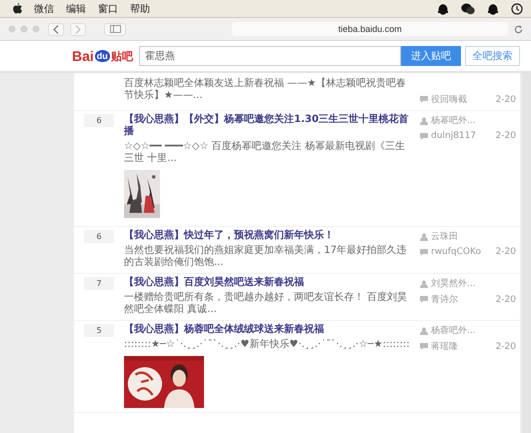  I want to click on thread-title: 【我心思燕】快过年了，预祝燕窝们新年快乐！, so click(229, 236).